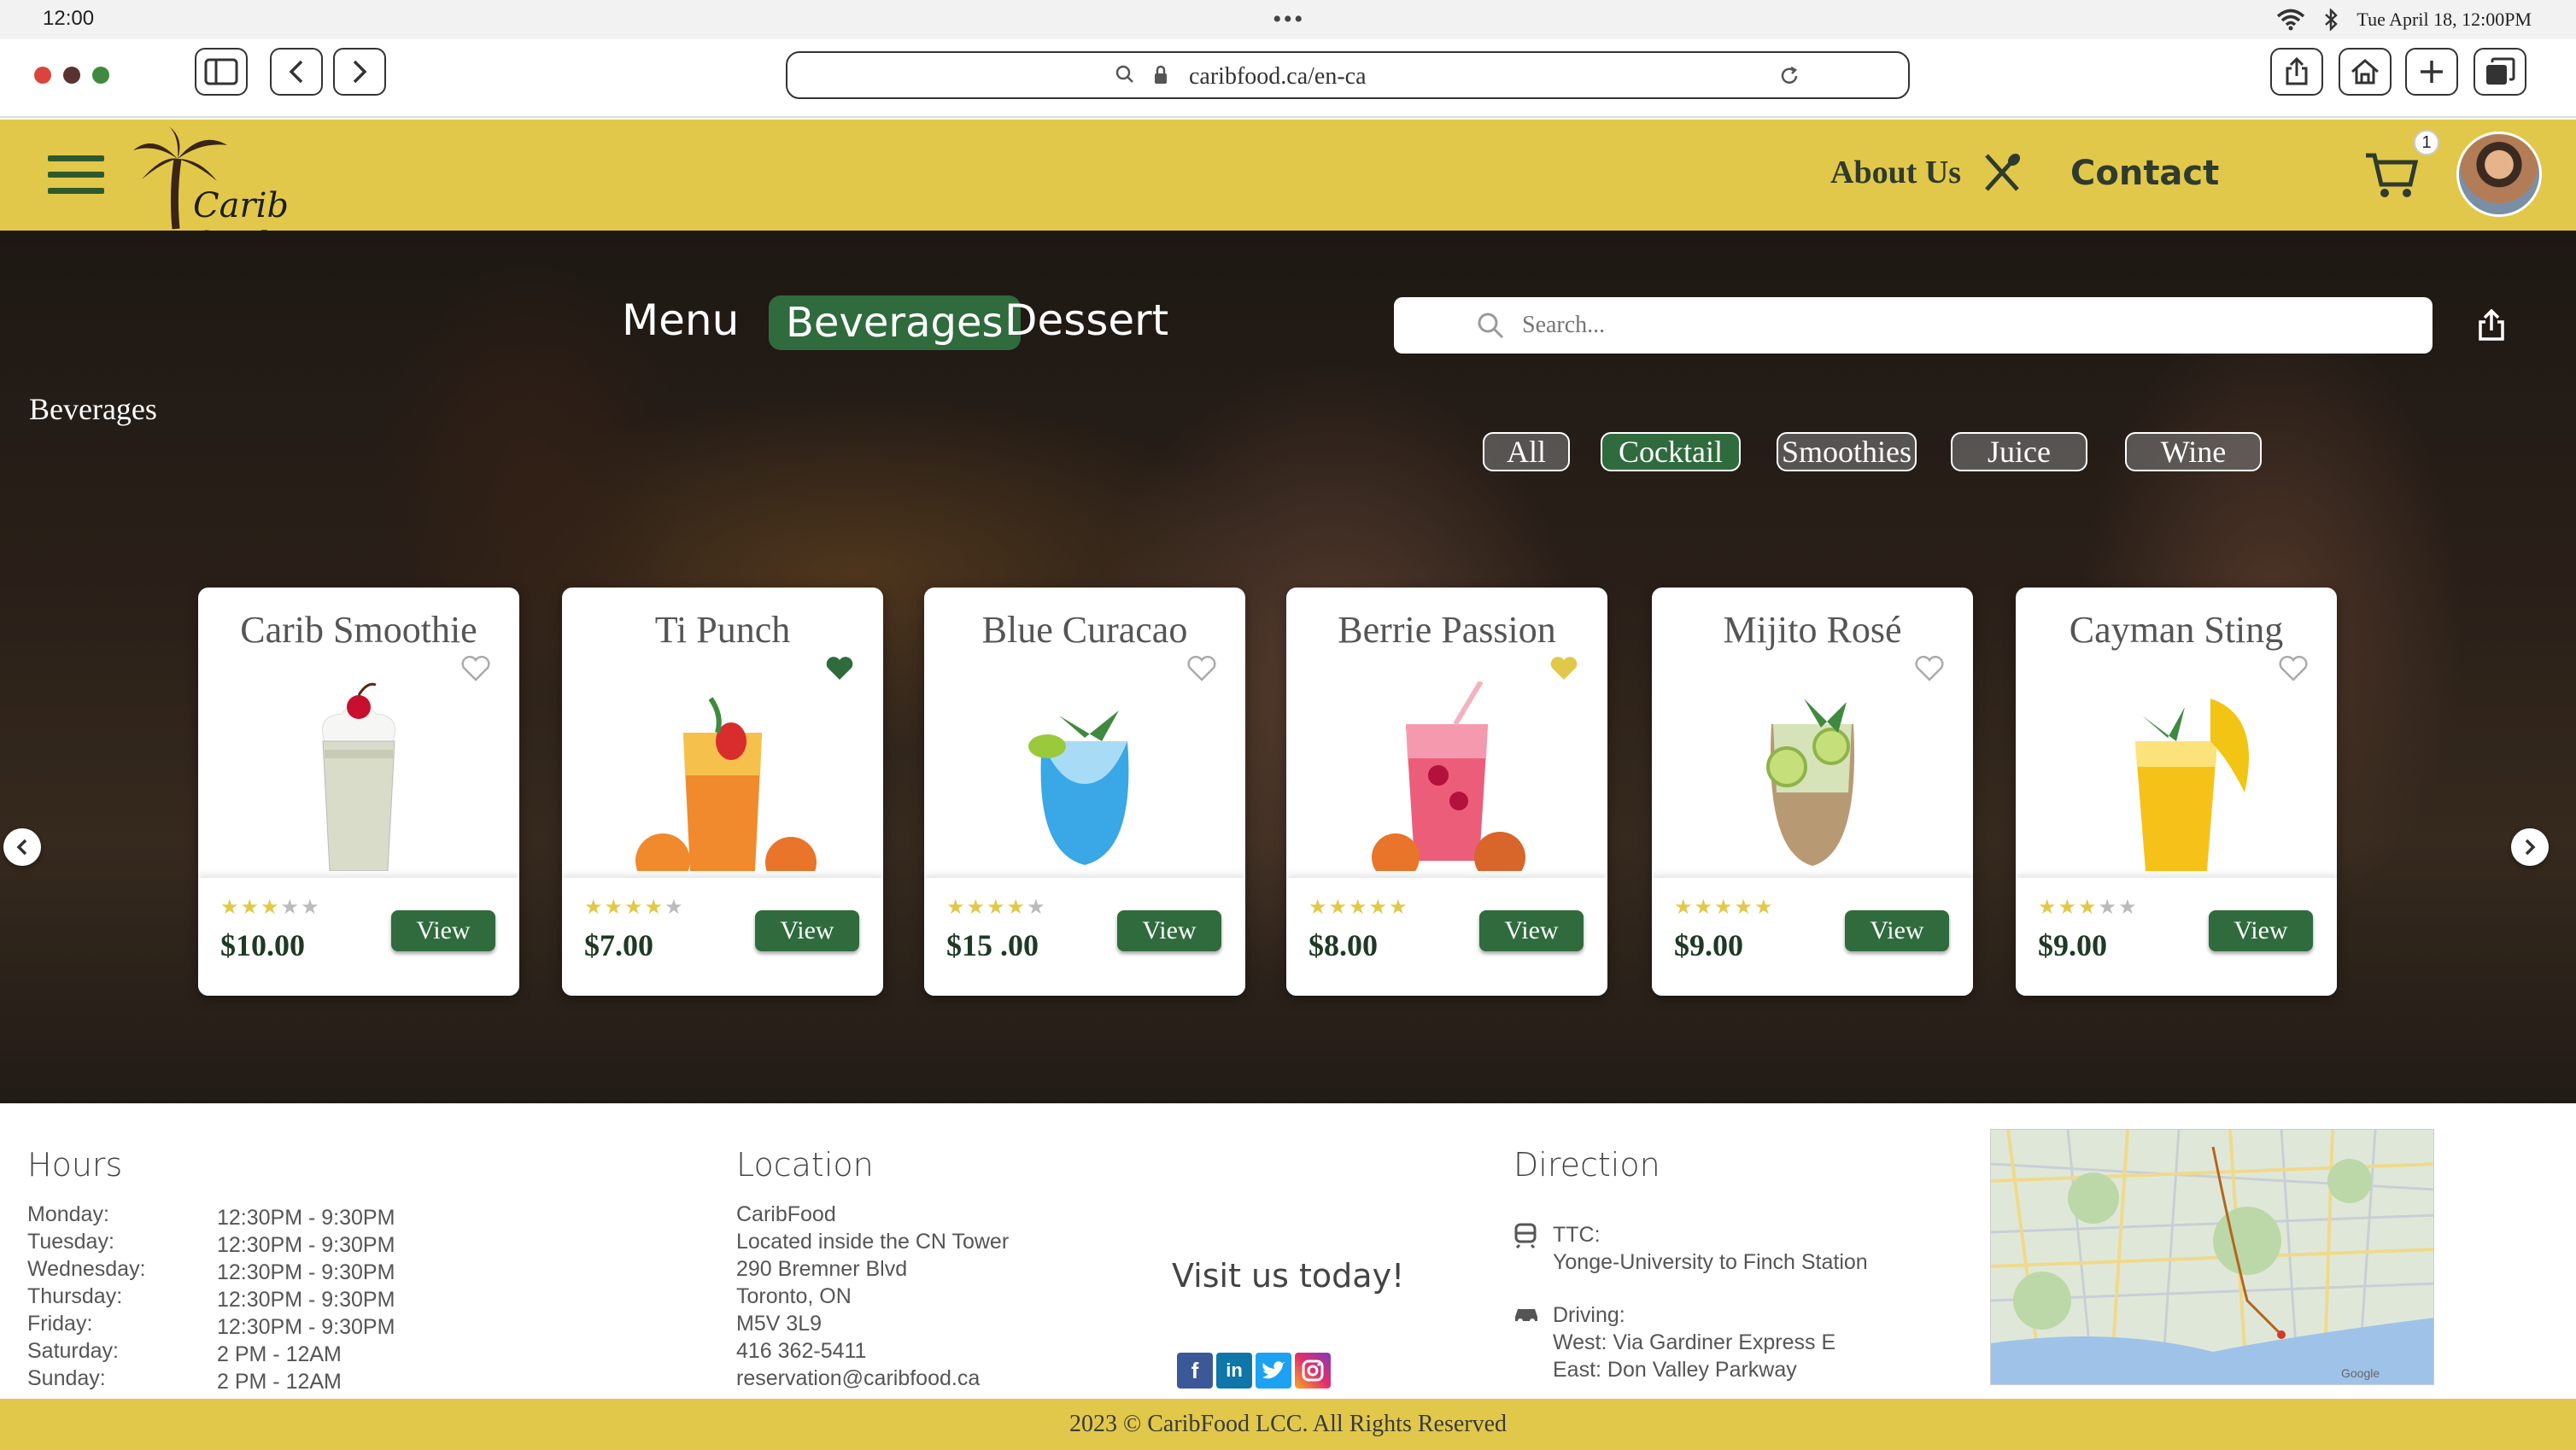 The image size is (2576, 1450). Describe the element at coordinates (722, 937) in the screenshot. I see `product-footer: ★★★★★ $7.00 View` at that location.